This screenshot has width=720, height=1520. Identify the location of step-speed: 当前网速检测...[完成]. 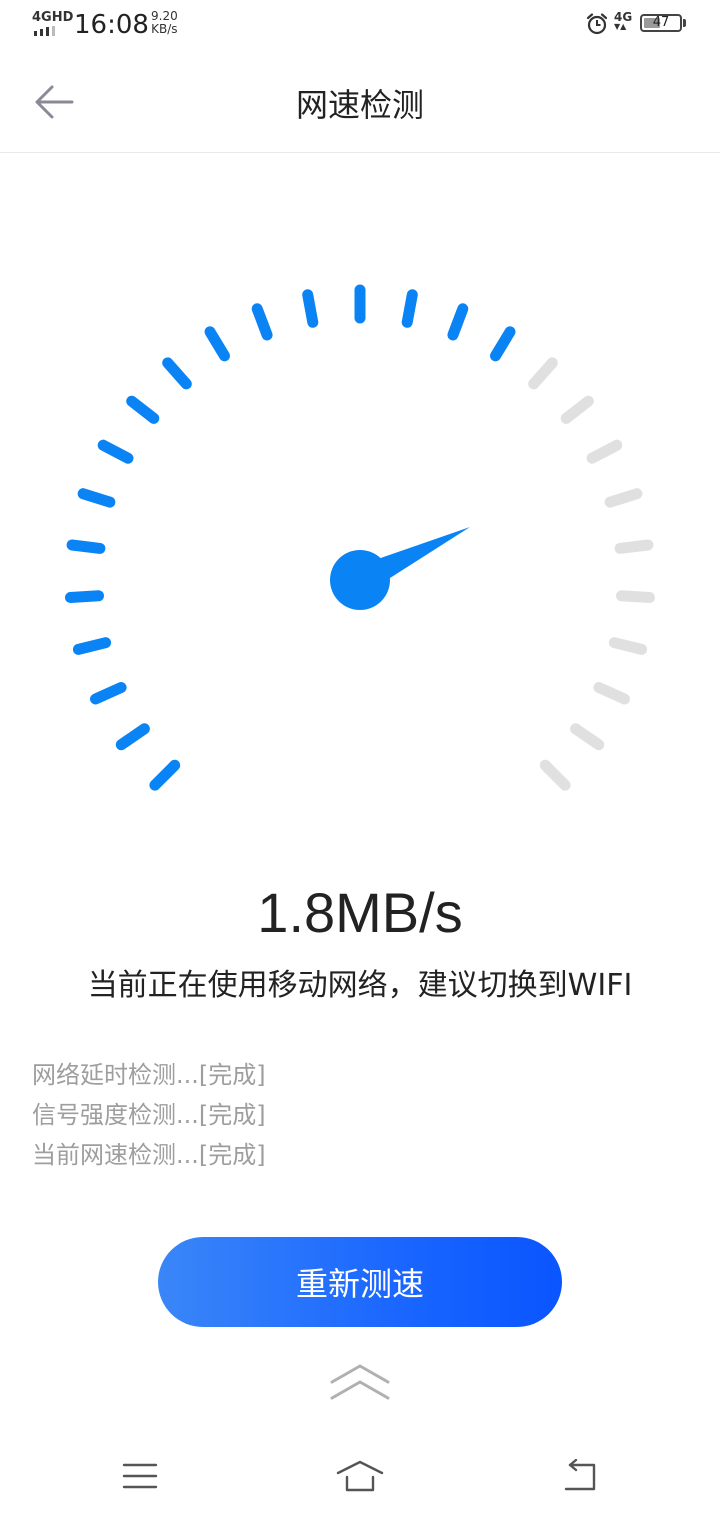
(149, 1155).